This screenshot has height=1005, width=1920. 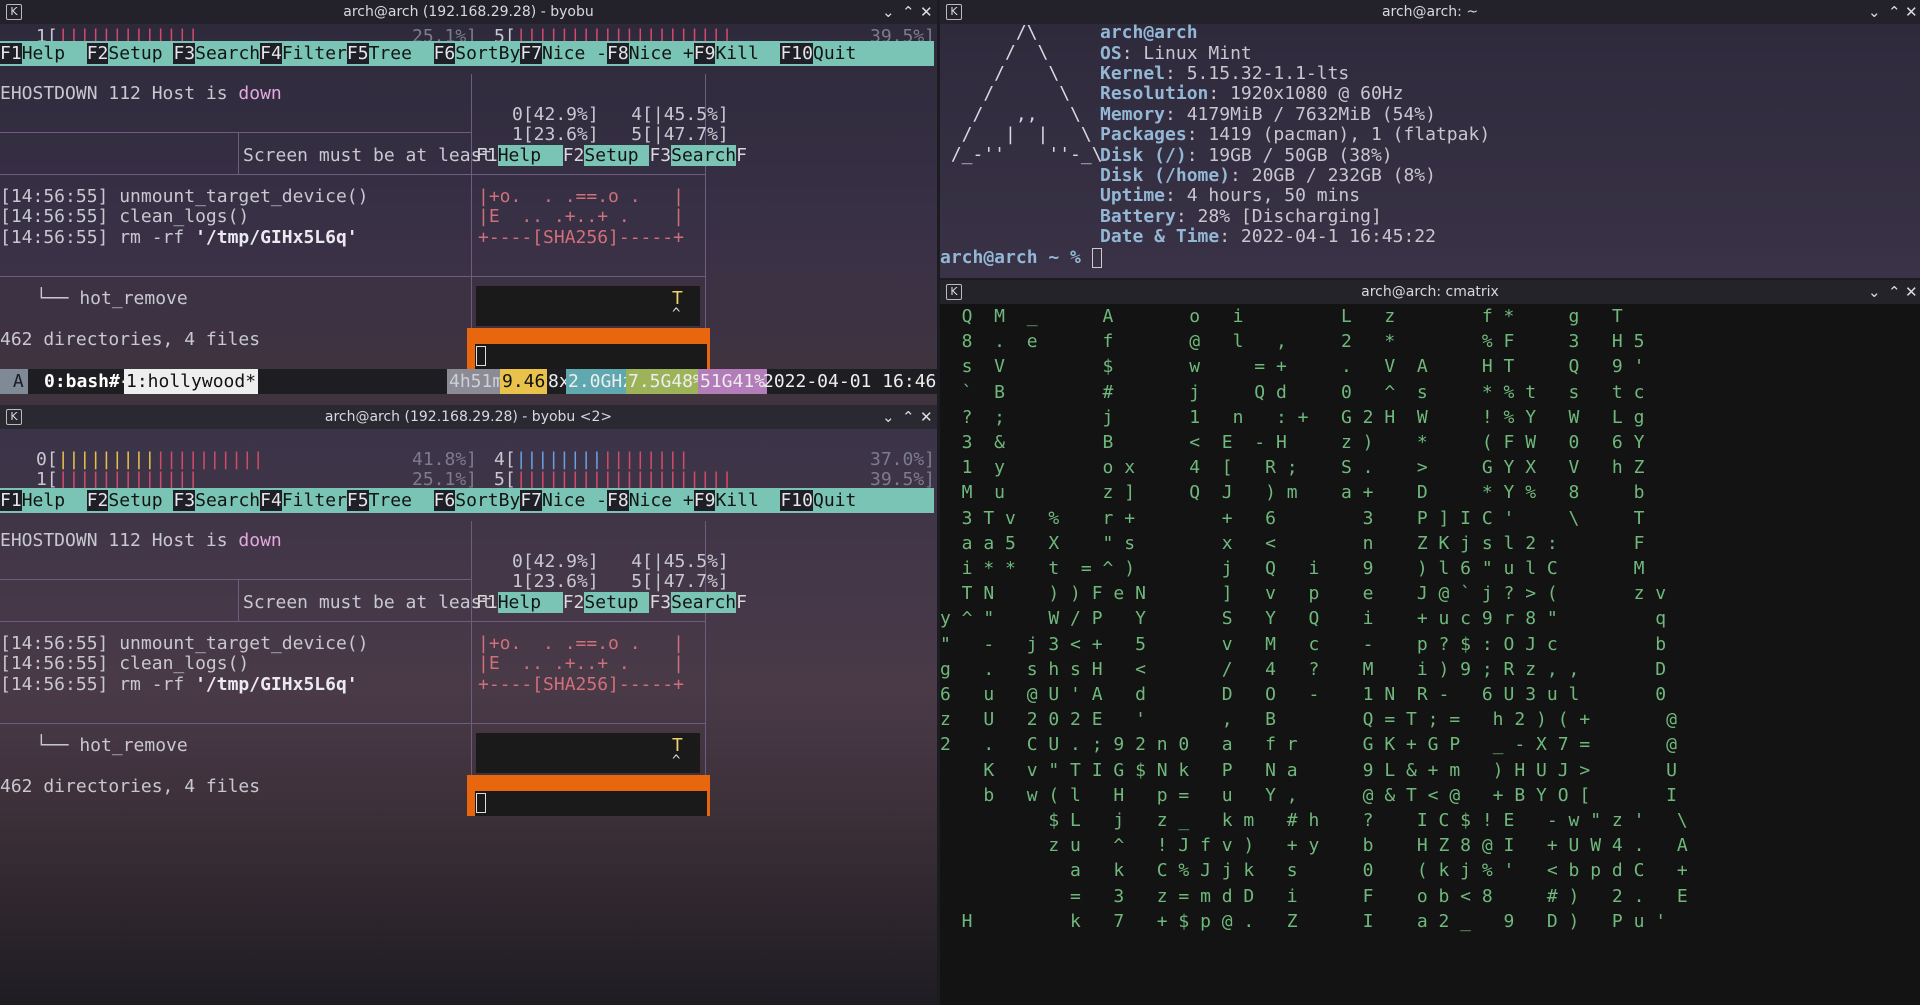 What do you see at coordinates (1314, 896) in the screenshot?
I see `matrix-line: = 3 z = m d D i F o b < 8 # ) 2 . E` at bounding box center [1314, 896].